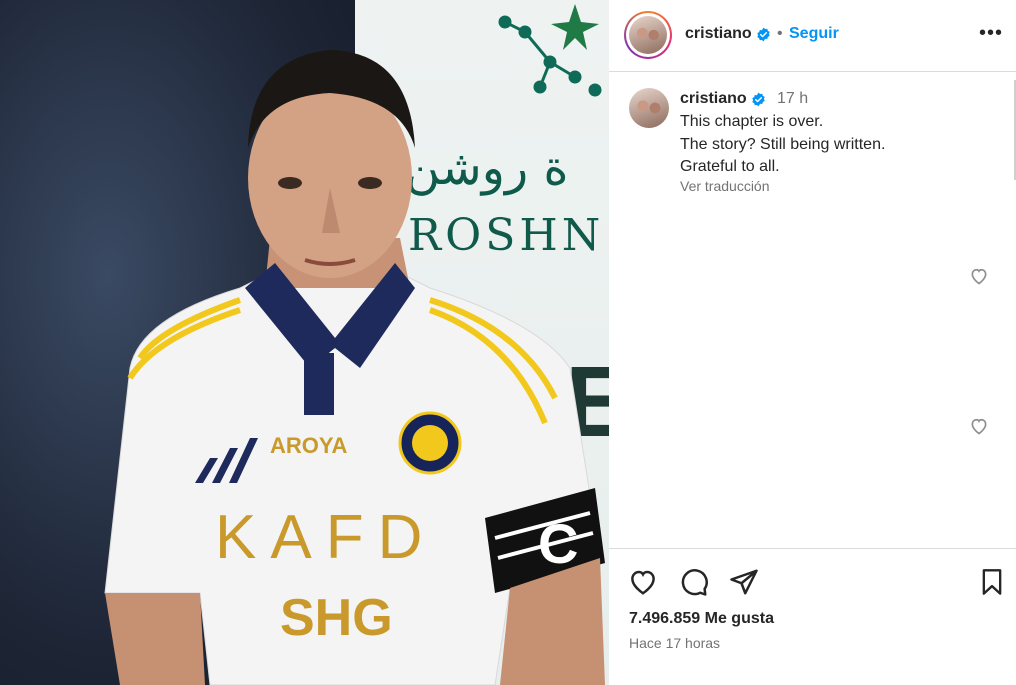 This screenshot has width=1016, height=685. Describe the element at coordinates (725, 186) in the screenshot. I see `translate-link: Ver traducción` at that location.